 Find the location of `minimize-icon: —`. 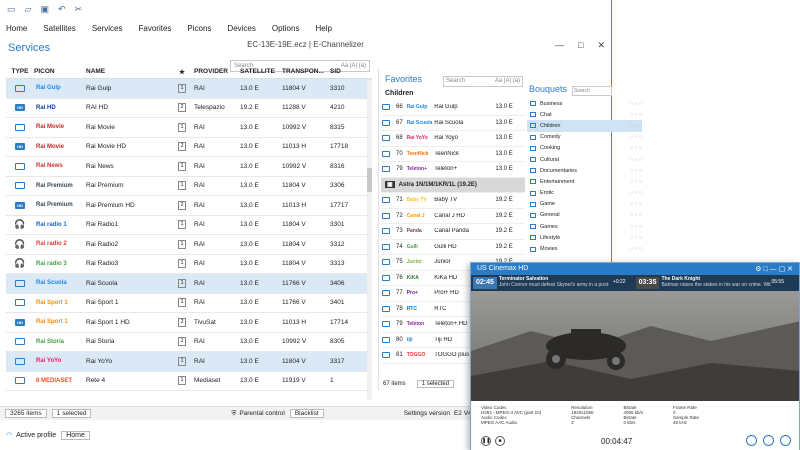

minimize-icon: — is located at coordinates (559, 45).